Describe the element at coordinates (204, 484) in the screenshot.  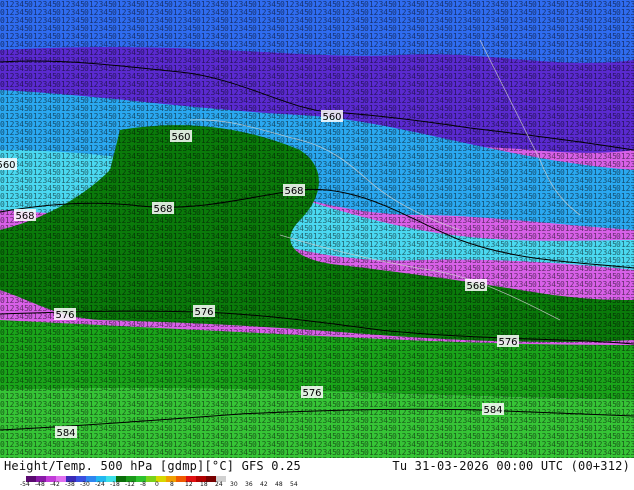
I see `colorbar-tick-label: 18` at that location.